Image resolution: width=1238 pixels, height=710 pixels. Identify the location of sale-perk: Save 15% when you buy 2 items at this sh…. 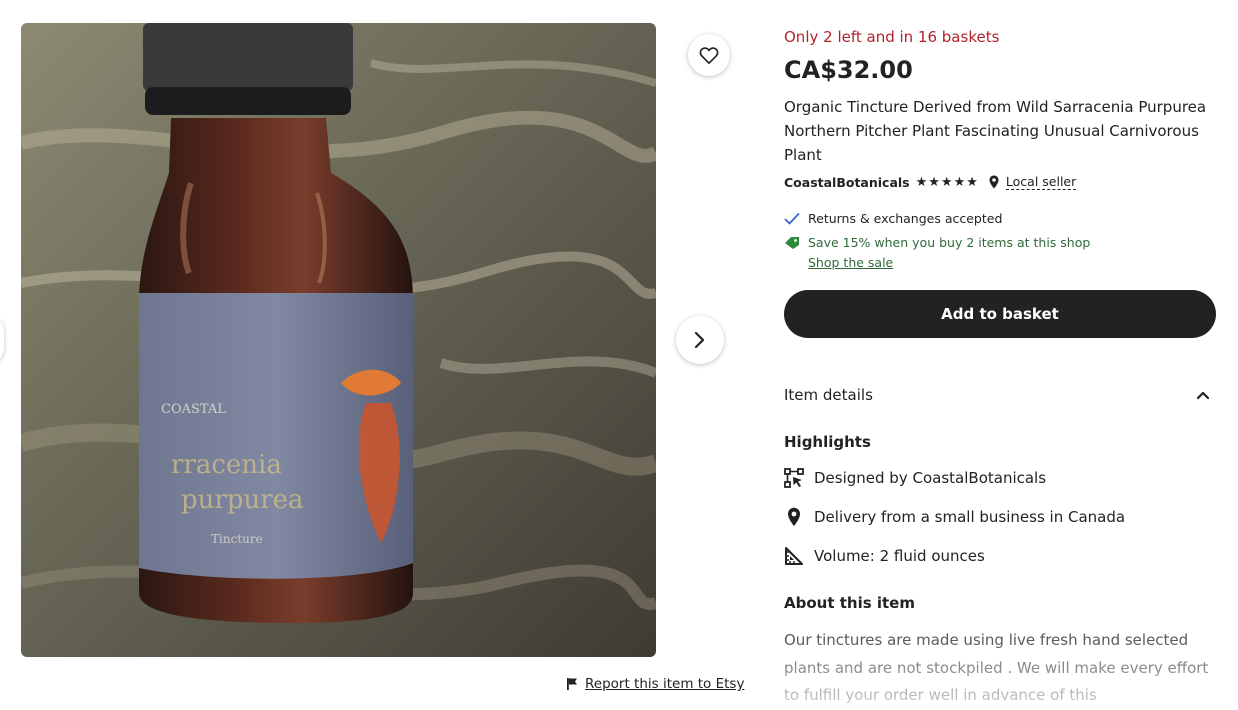
(937, 242).